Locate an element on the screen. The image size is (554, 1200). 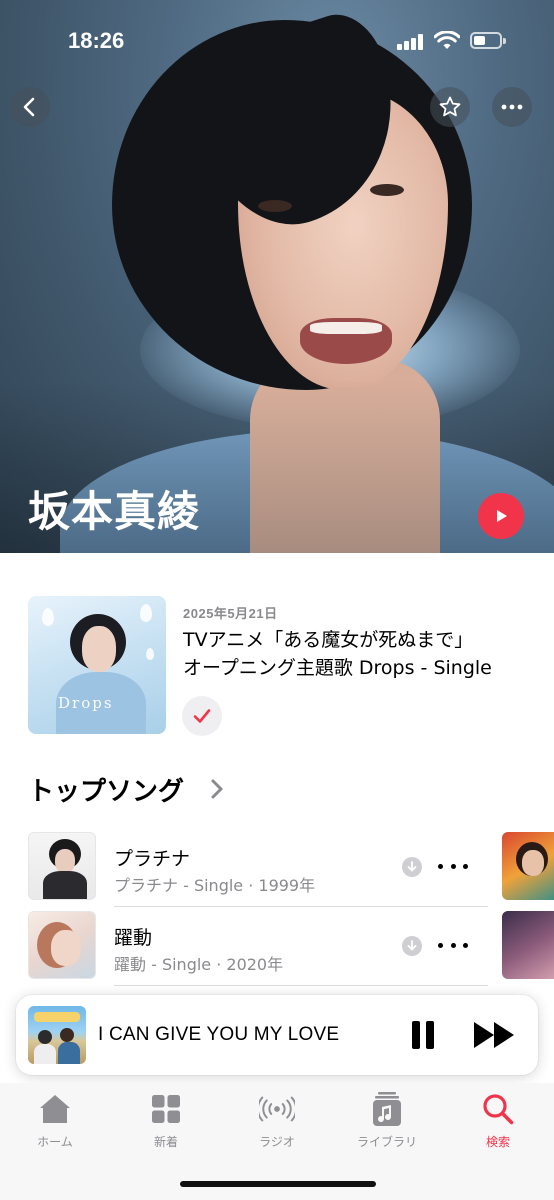
tab-label: ライブラリ is located at coordinates (386, 1142).